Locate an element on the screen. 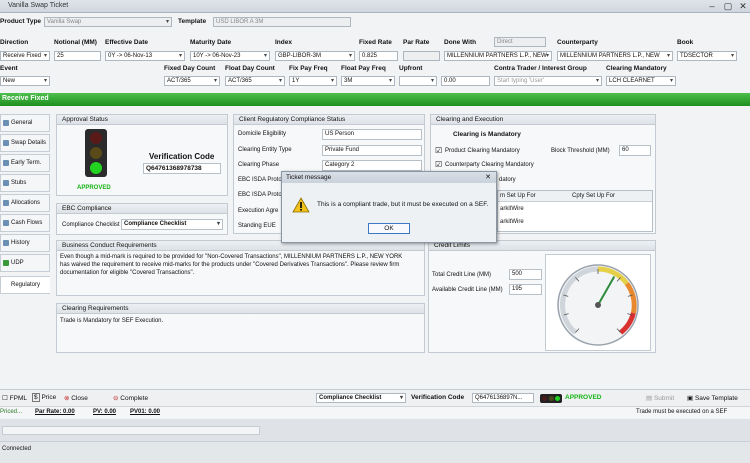 The height and width of the screenshot is (463, 750). sidebar-item-regulatory: Regulatory is located at coordinates (25, 285).